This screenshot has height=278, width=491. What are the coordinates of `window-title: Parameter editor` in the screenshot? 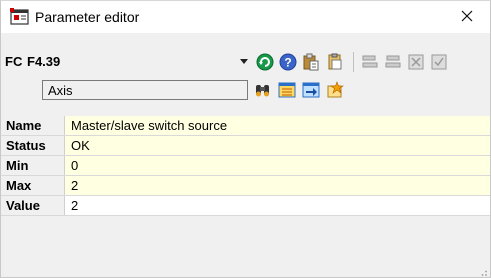 It's located at (87, 17).